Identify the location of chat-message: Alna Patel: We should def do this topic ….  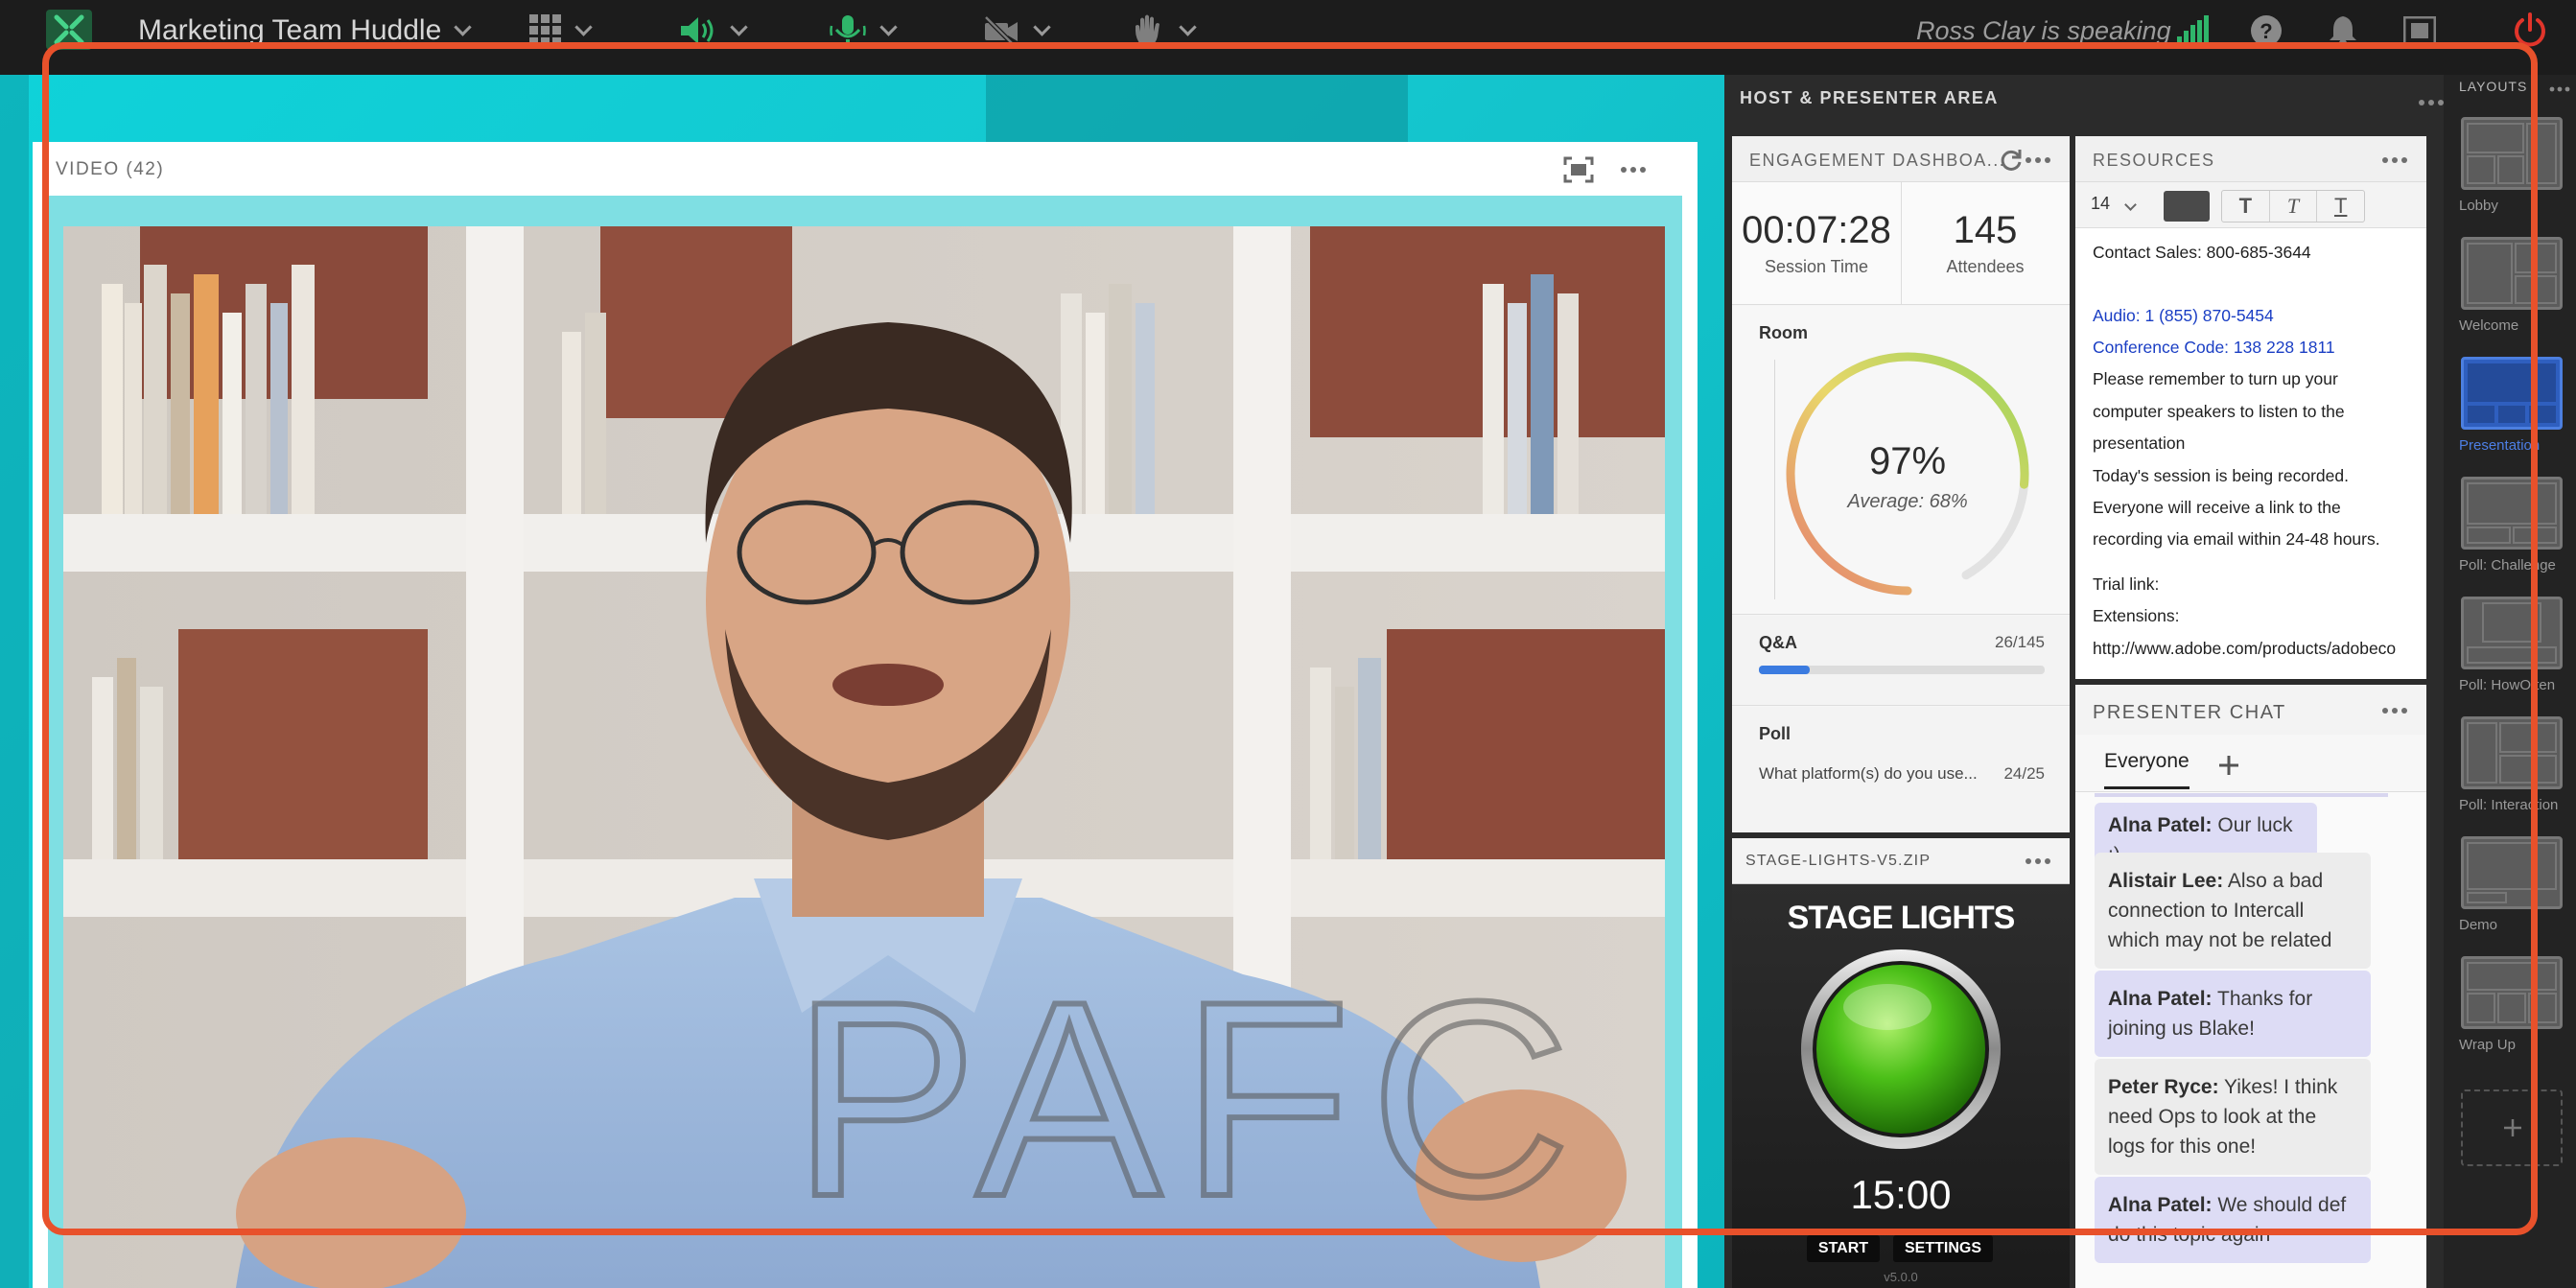
(2233, 1220).